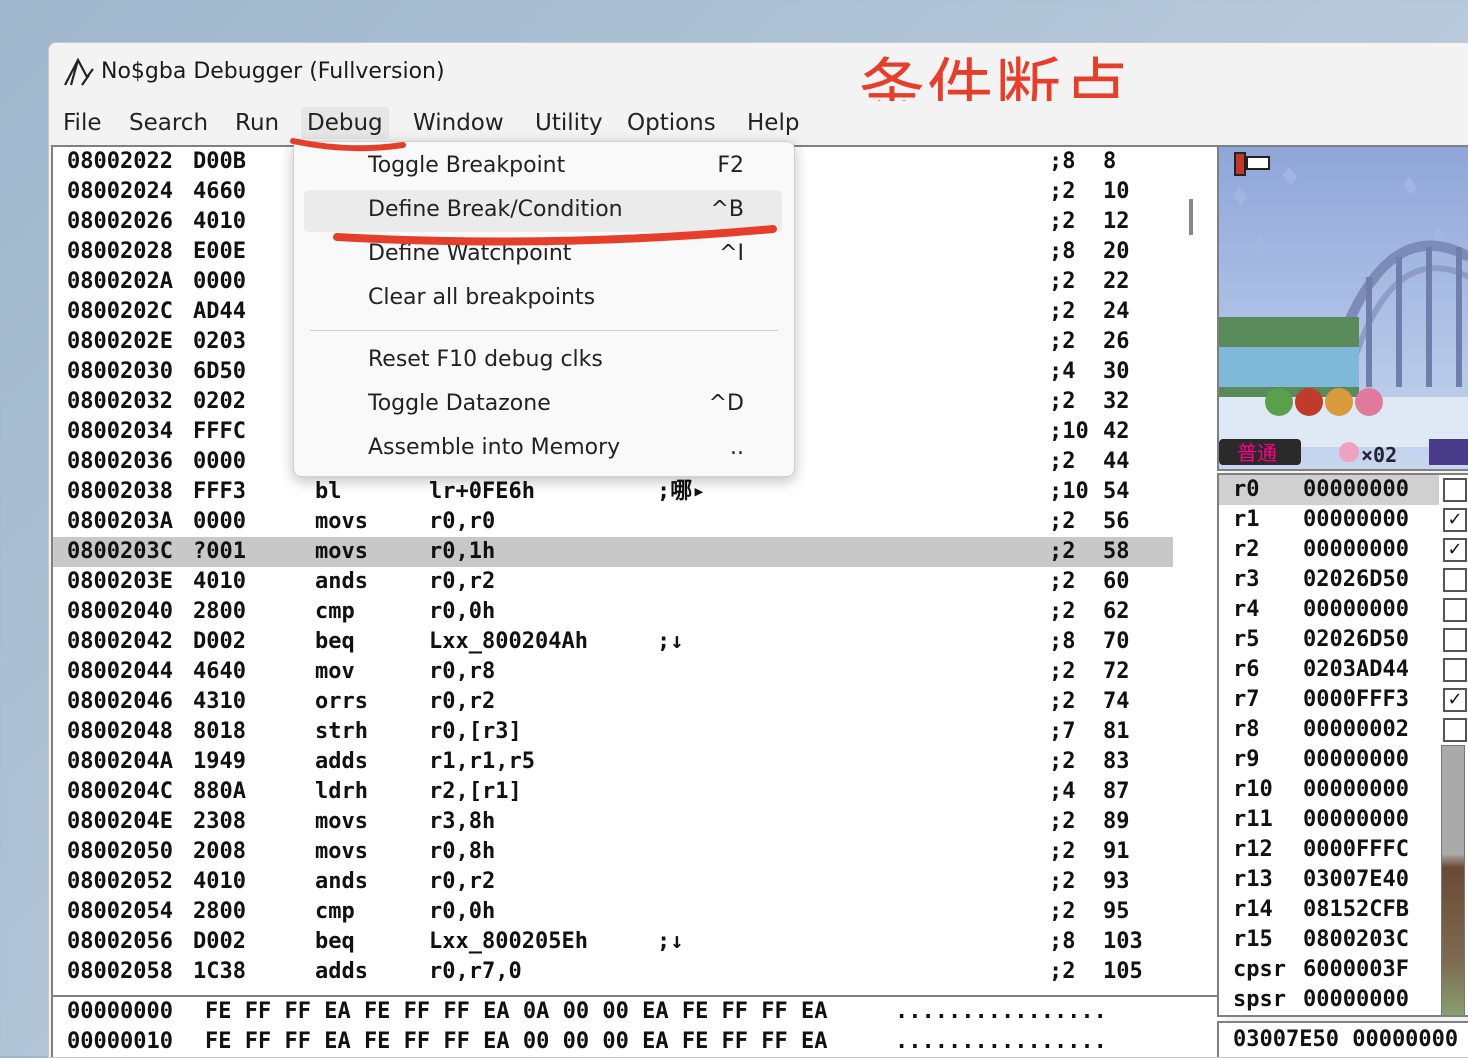 The width and height of the screenshot is (1468, 1058). I want to click on register-row: r14 08152CFB, so click(1329, 910).